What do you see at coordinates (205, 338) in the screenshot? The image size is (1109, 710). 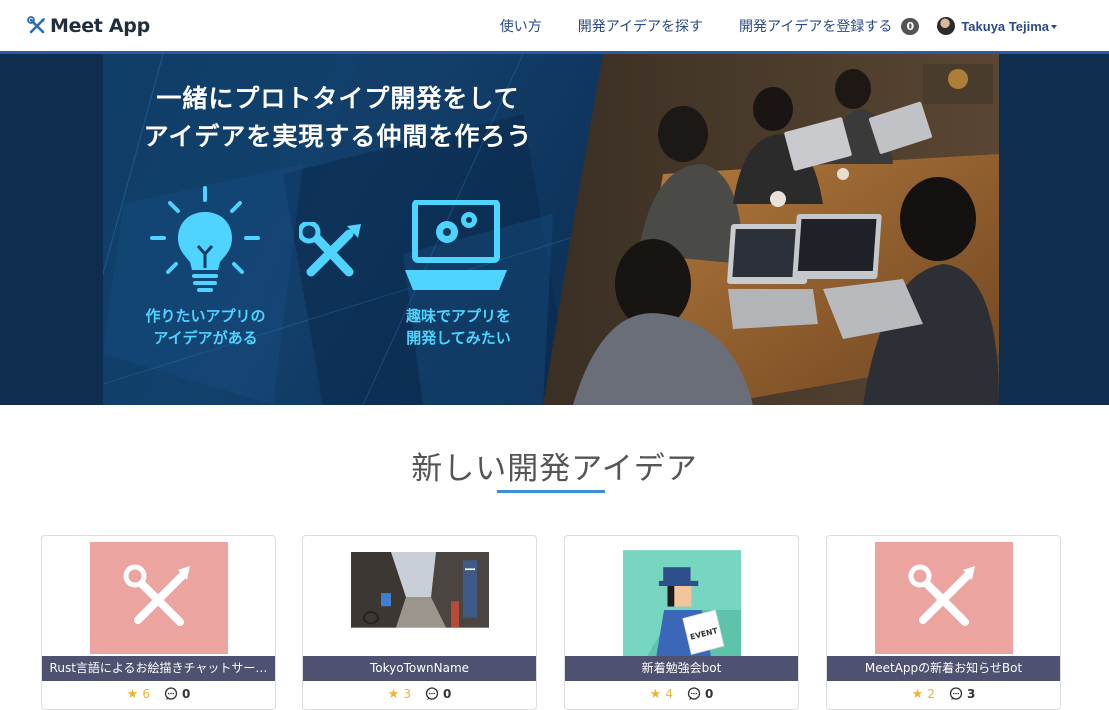 I see `caption-have-idea-line-2: アイデアがある` at bounding box center [205, 338].